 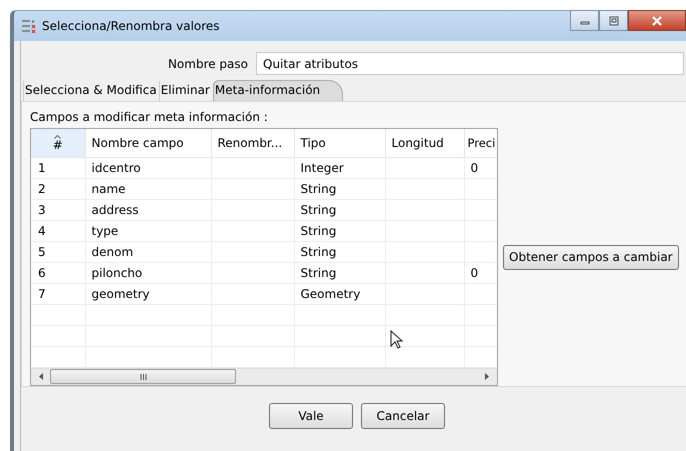 I want to click on close-button, so click(x=657, y=20).